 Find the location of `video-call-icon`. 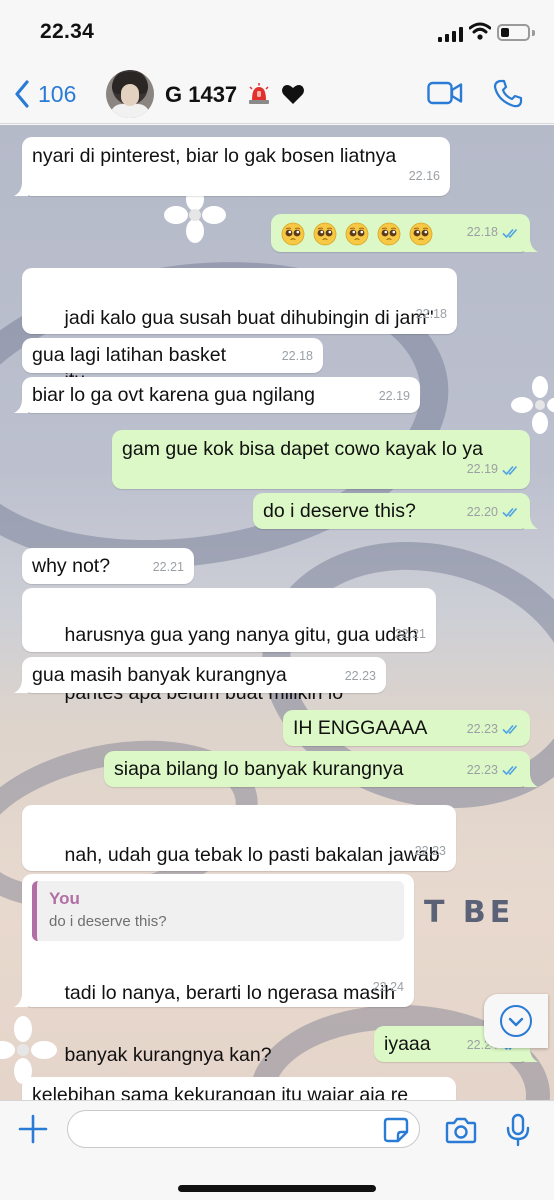

video-call-icon is located at coordinates (445, 93).